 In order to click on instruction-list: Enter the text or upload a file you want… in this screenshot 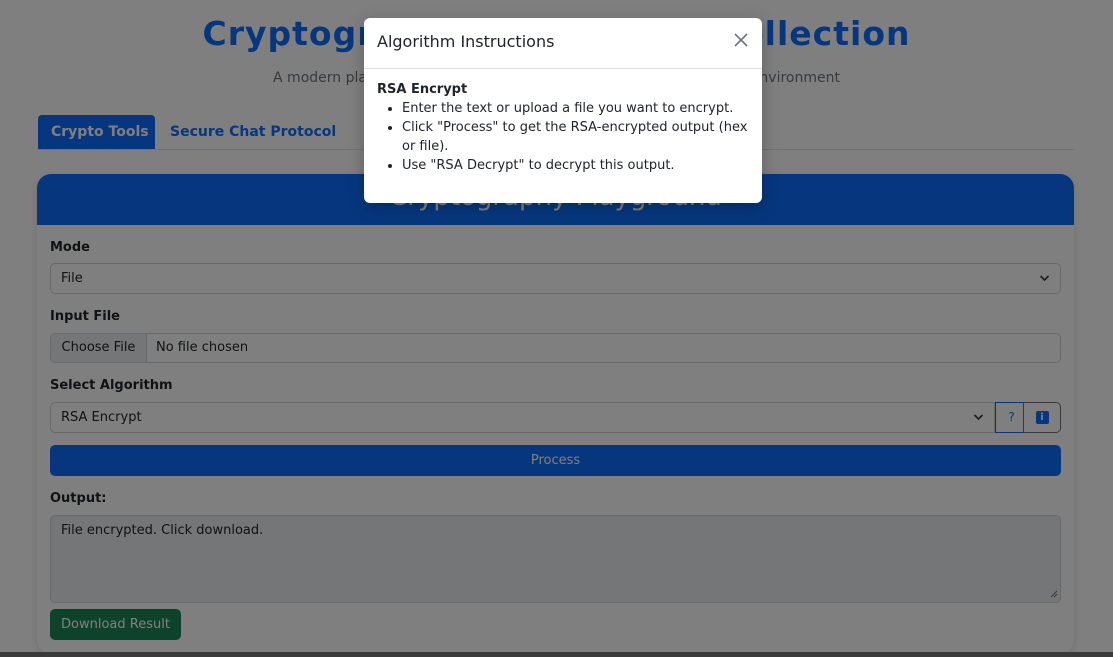, I will do `click(563, 137)`.